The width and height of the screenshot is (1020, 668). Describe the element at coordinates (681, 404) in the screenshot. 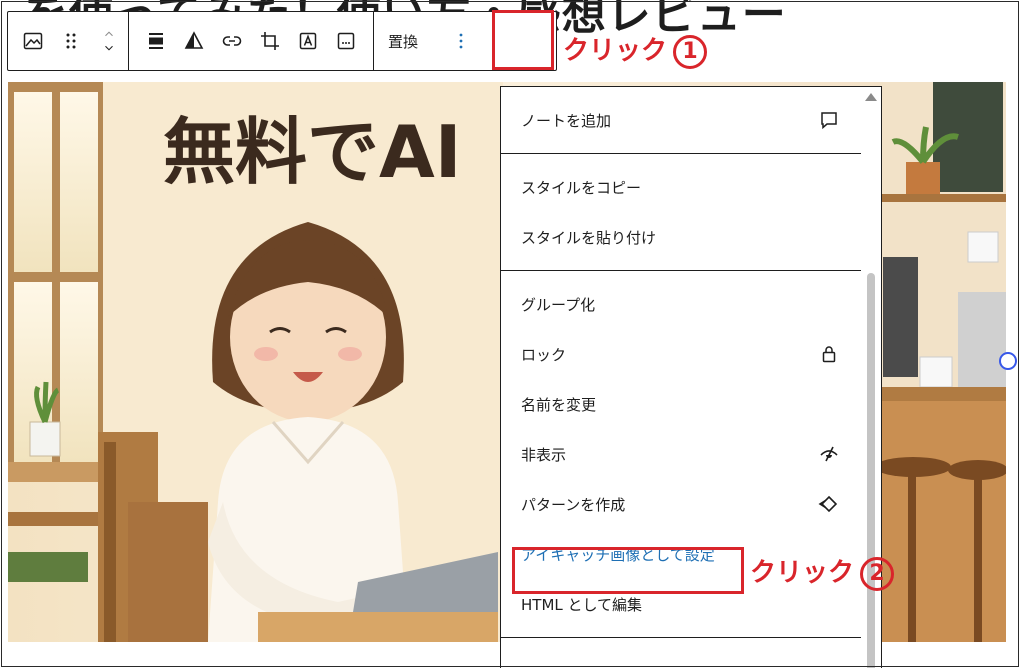

I see `menu-item-rename: 名前を変更` at that location.